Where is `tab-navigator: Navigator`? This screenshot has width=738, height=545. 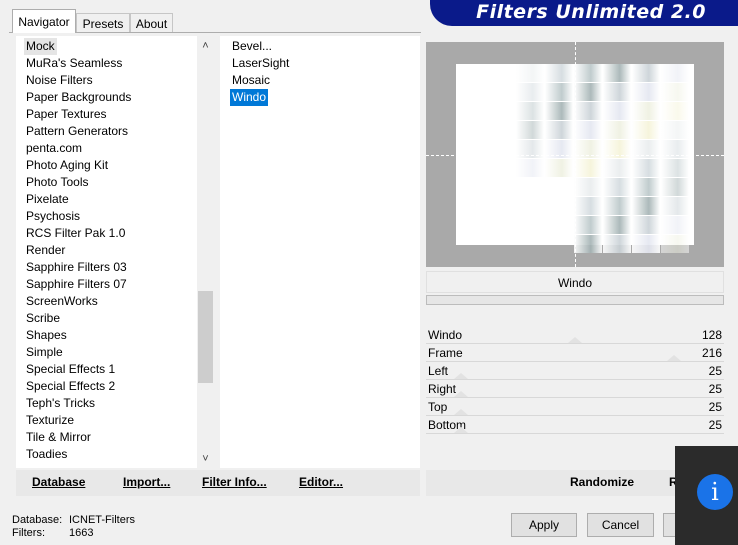
tab-navigator: Navigator is located at coordinates (44, 21).